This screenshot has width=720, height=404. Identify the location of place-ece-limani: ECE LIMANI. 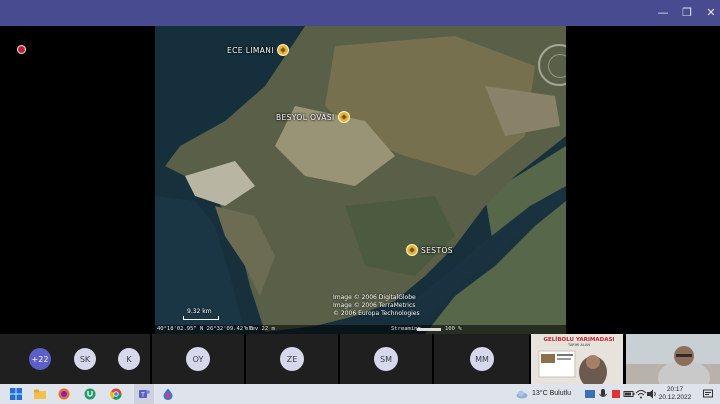
(258, 50).